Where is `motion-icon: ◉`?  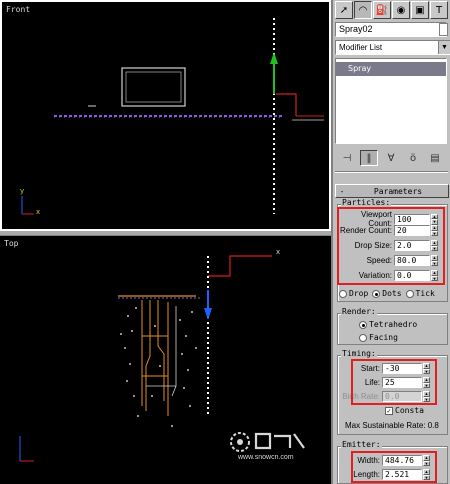
motion-icon: ◉ is located at coordinates (401, 10).